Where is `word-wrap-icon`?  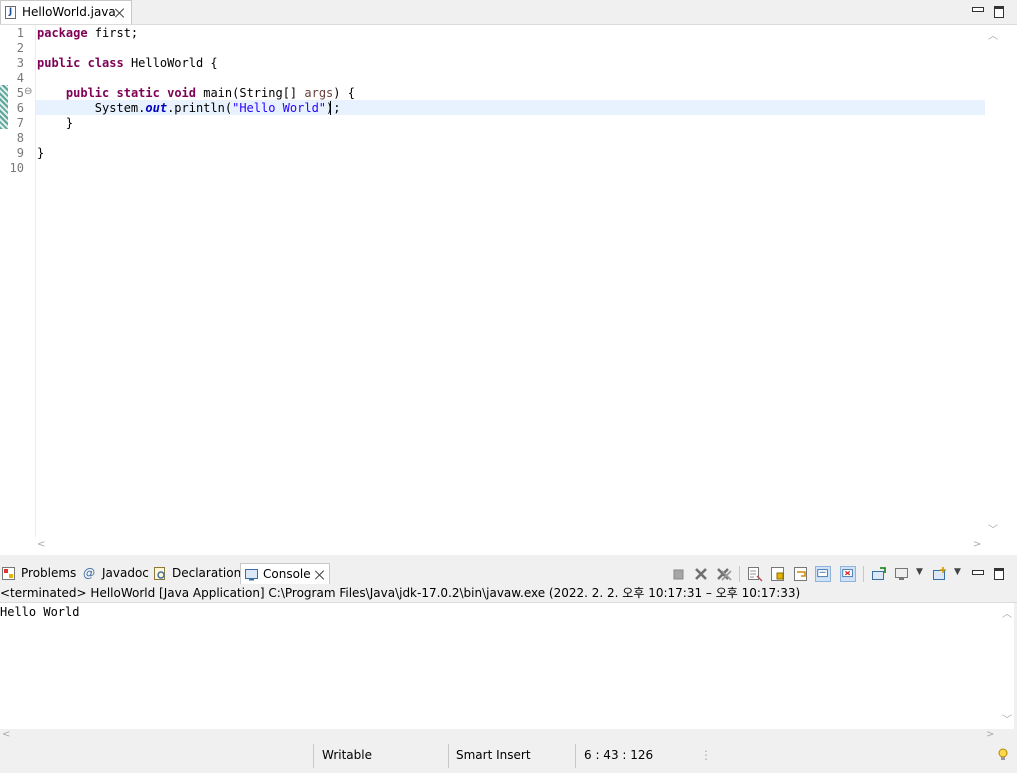
word-wrap-icon is located at coordinates (801, 574).